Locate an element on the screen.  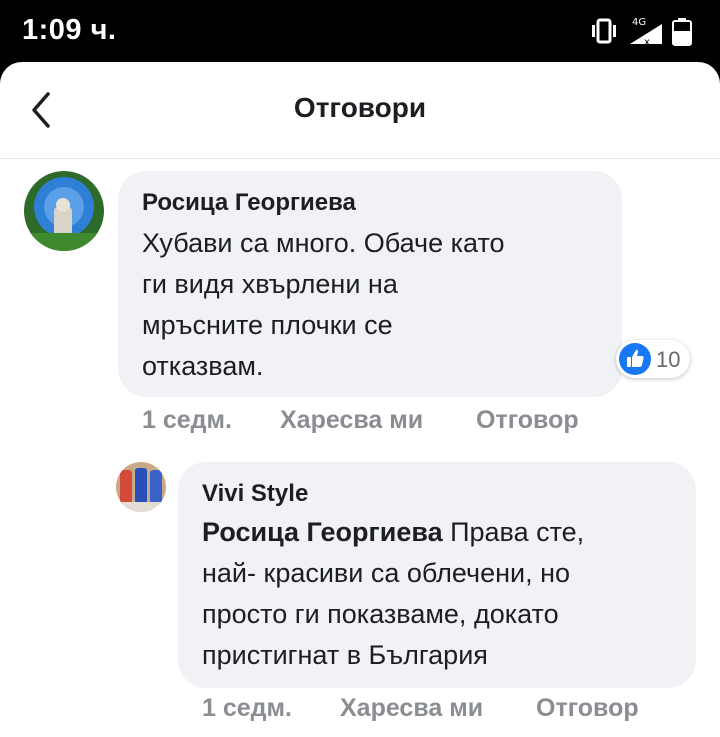
reply-author-name: Vivi Style is located at coordinates (255, 494).